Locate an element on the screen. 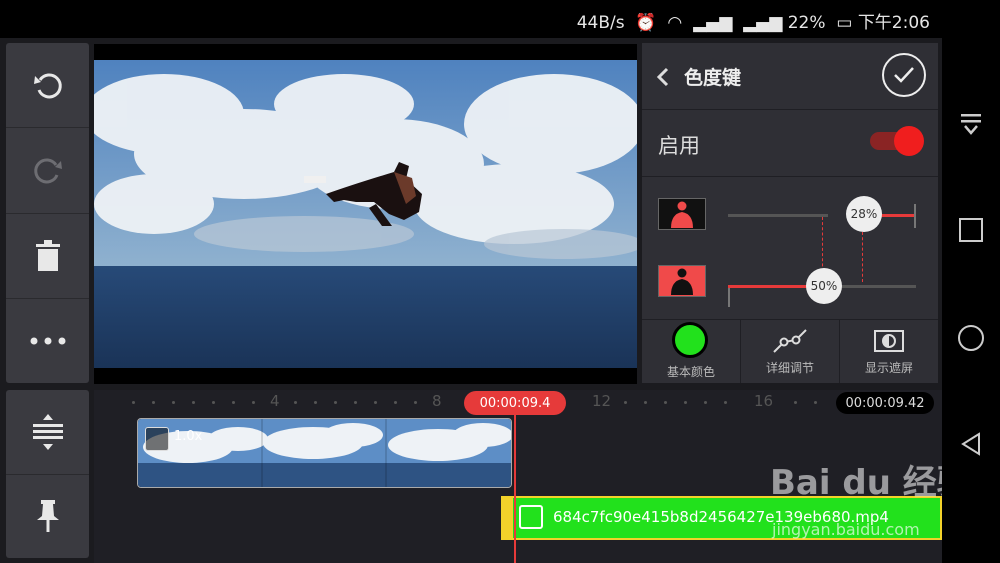 The height and width of the screenshot is (563, 1000). triangle-back-icon is located at coordinates (970, 444).